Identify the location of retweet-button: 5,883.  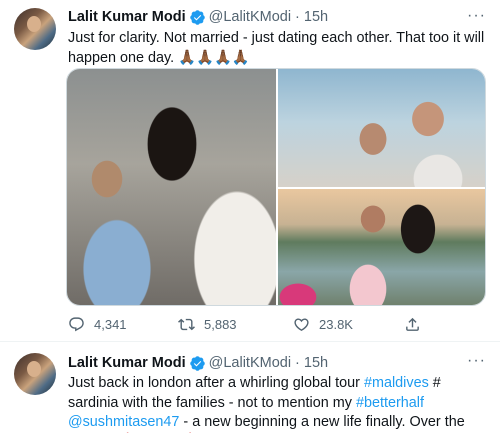
(207, 324).